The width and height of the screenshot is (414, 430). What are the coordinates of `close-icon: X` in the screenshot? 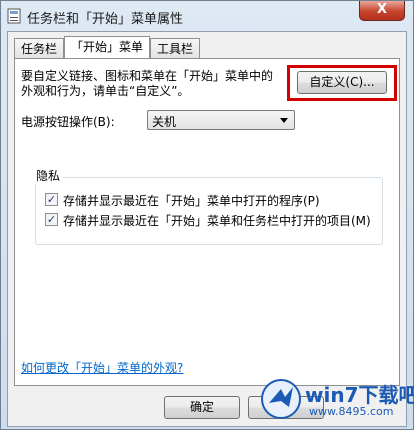 It's located at (382, 9).